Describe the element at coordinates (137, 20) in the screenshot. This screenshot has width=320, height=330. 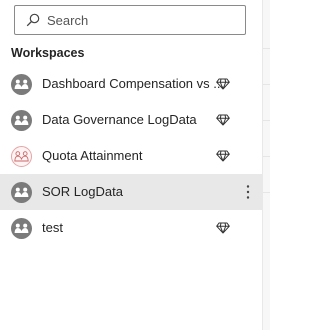
I see `search-input` at that location.